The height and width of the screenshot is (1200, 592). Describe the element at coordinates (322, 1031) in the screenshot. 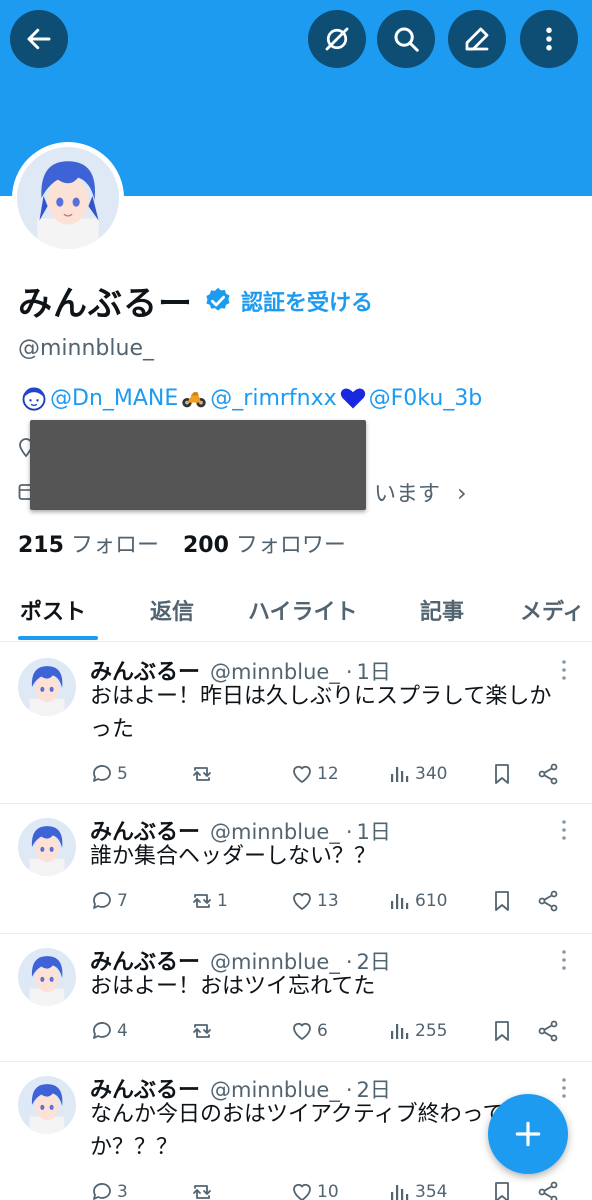

I see `like-count: 6` at that location.